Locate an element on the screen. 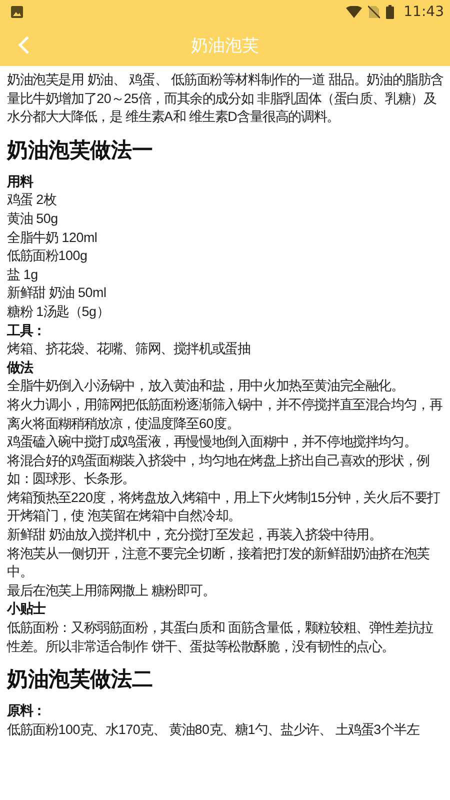 The height and width of the screenshot is (800, 450). page-title: 奶油泡芙 is located at coordinates (225, 45).